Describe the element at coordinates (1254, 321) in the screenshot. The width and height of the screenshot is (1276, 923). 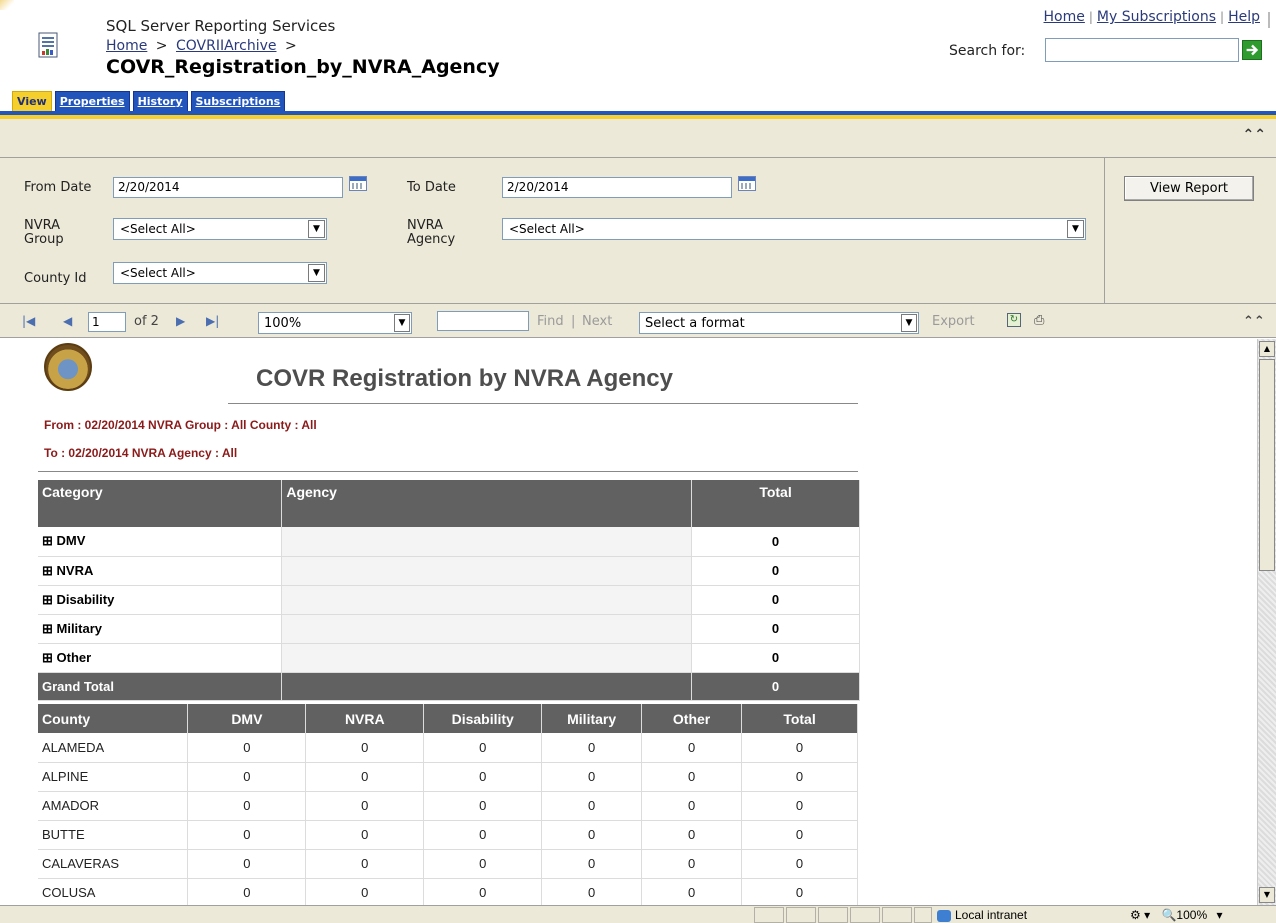
I see `collapse-toolbar-icon: ⌃⌃` at that location.